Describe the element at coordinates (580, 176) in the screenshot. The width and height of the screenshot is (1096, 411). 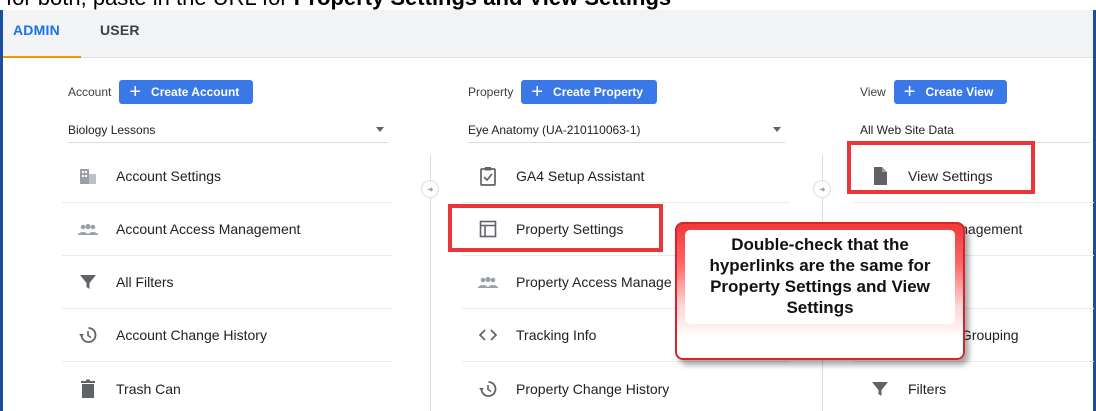
I see `menu-item-label: GA4 Setup Assistant` at that location.